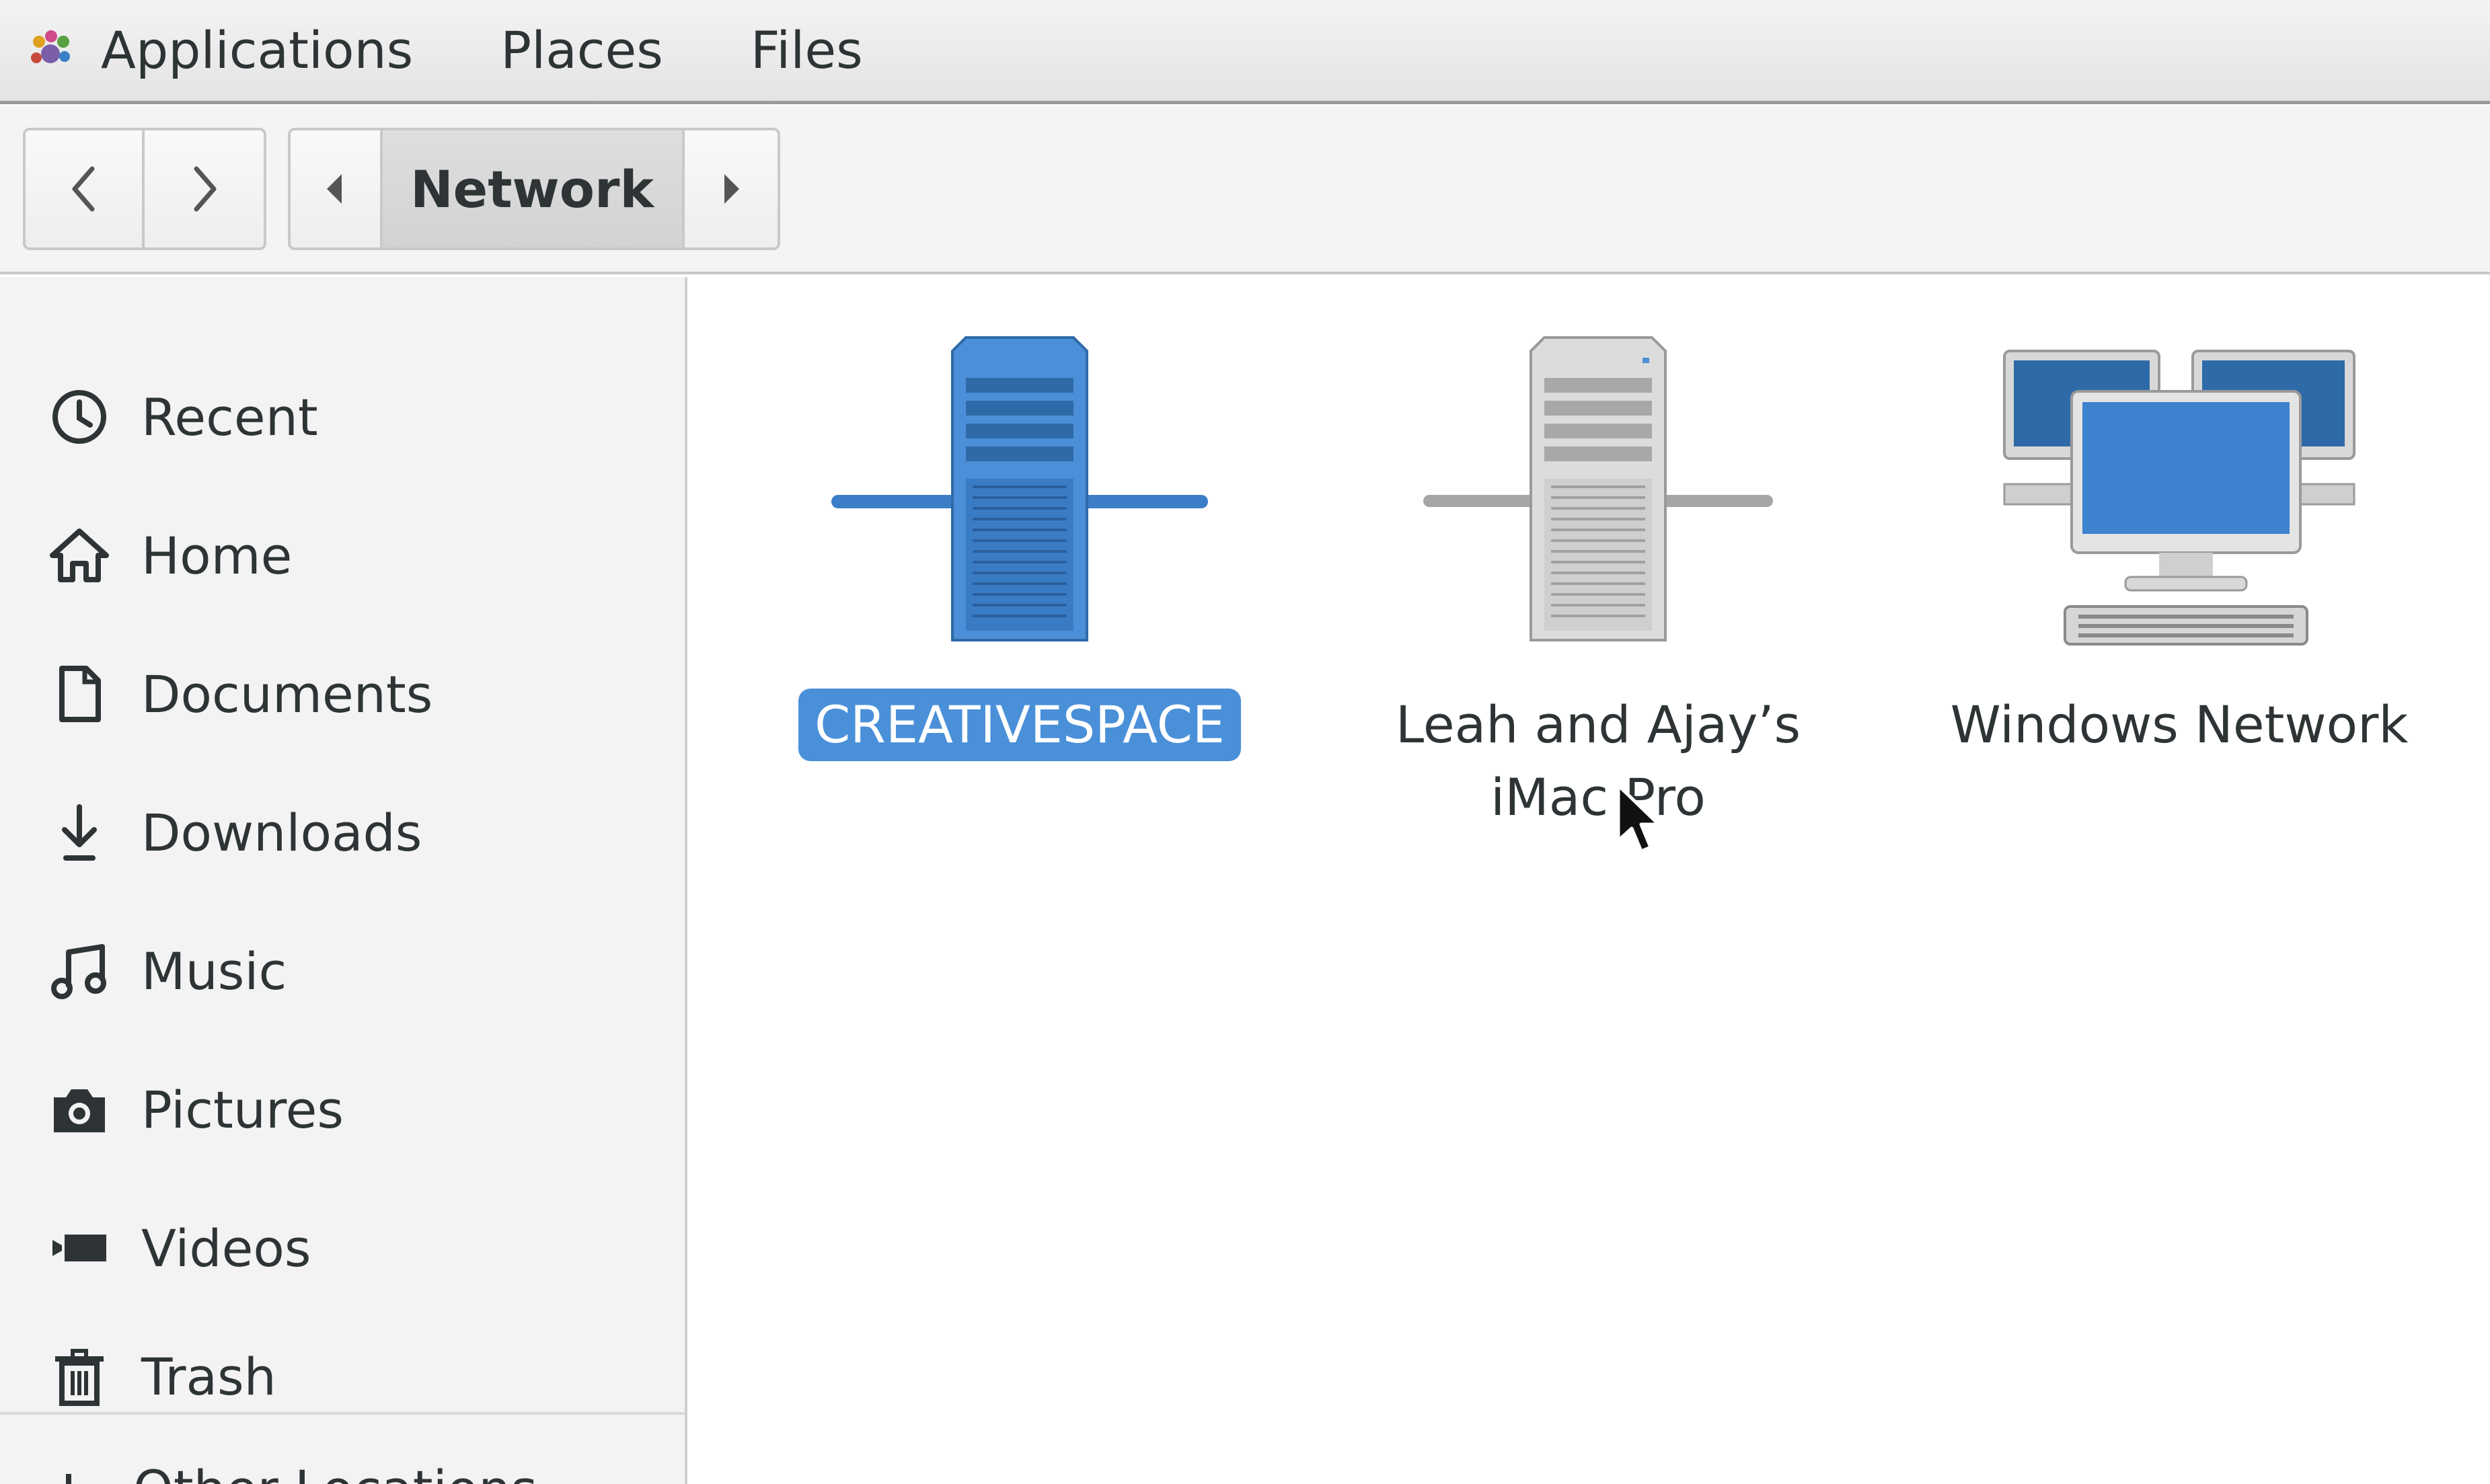 The height and width of the screenshot is (1484, 2490). What do you see at coordinates (83, 189) in the screenshot?
I see `chevron-left-icon` at bounding box center [83, 189].